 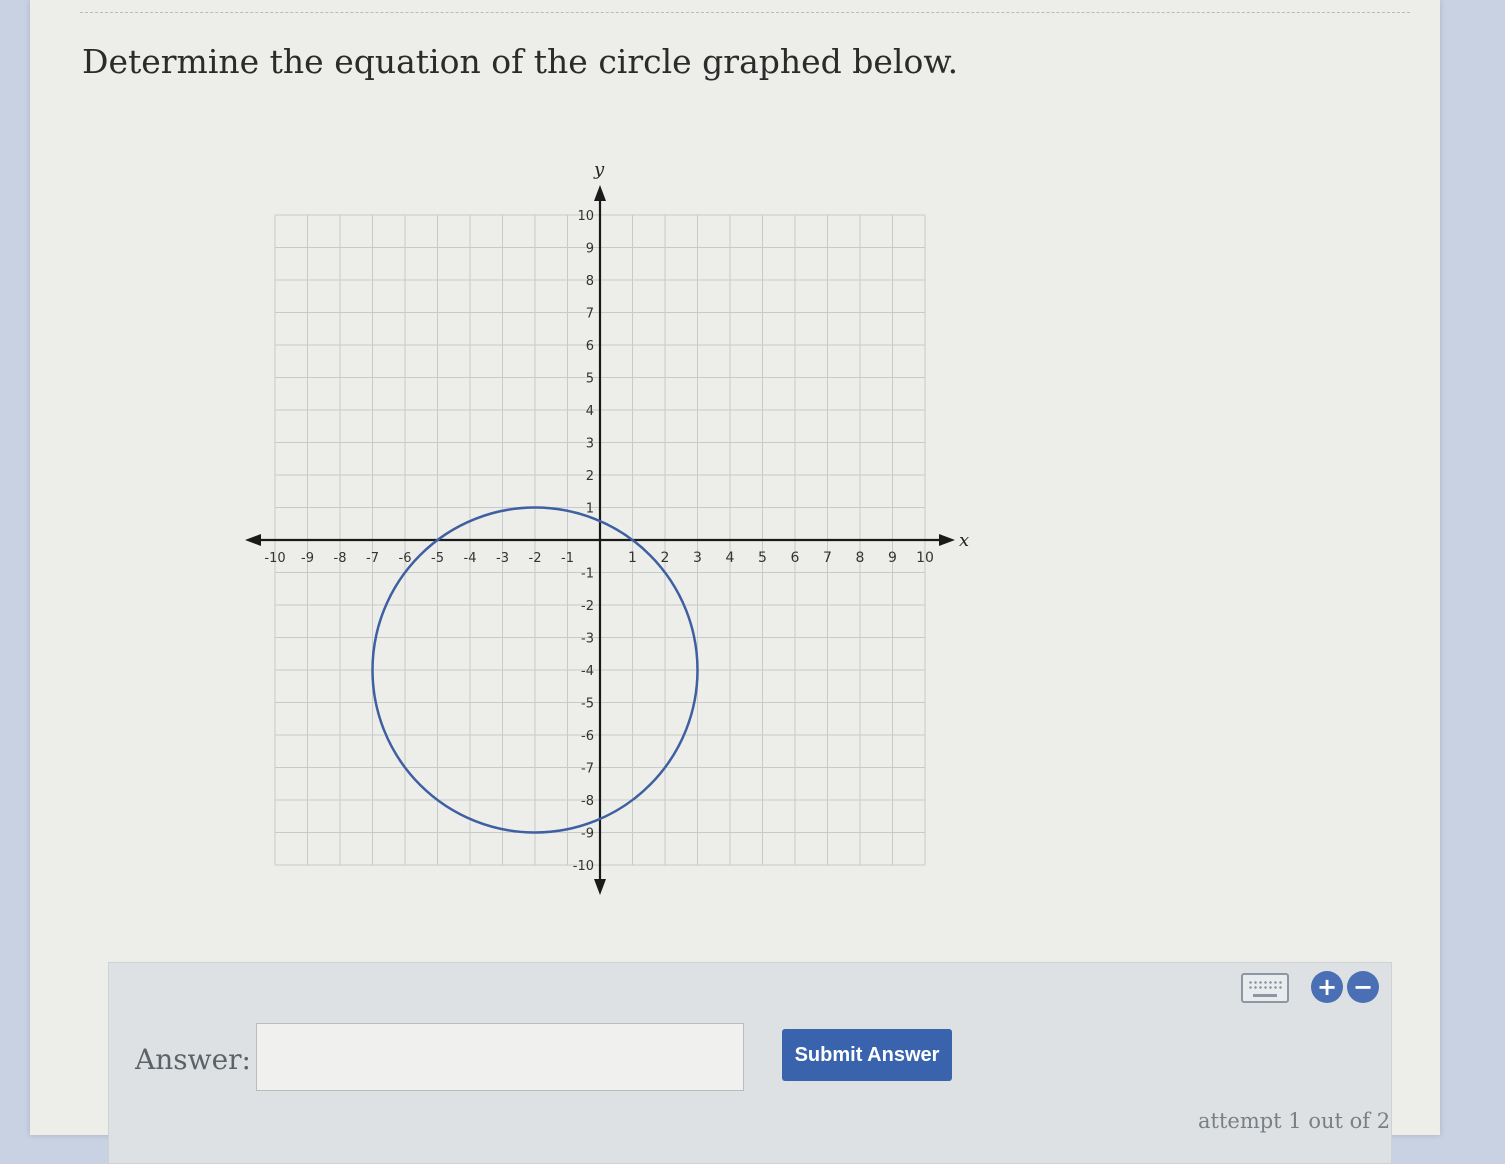 What do you see at coordinates (405, 558) in the screenshot?
I see `x-tick-label: -6` at bounding box center [405, 558].